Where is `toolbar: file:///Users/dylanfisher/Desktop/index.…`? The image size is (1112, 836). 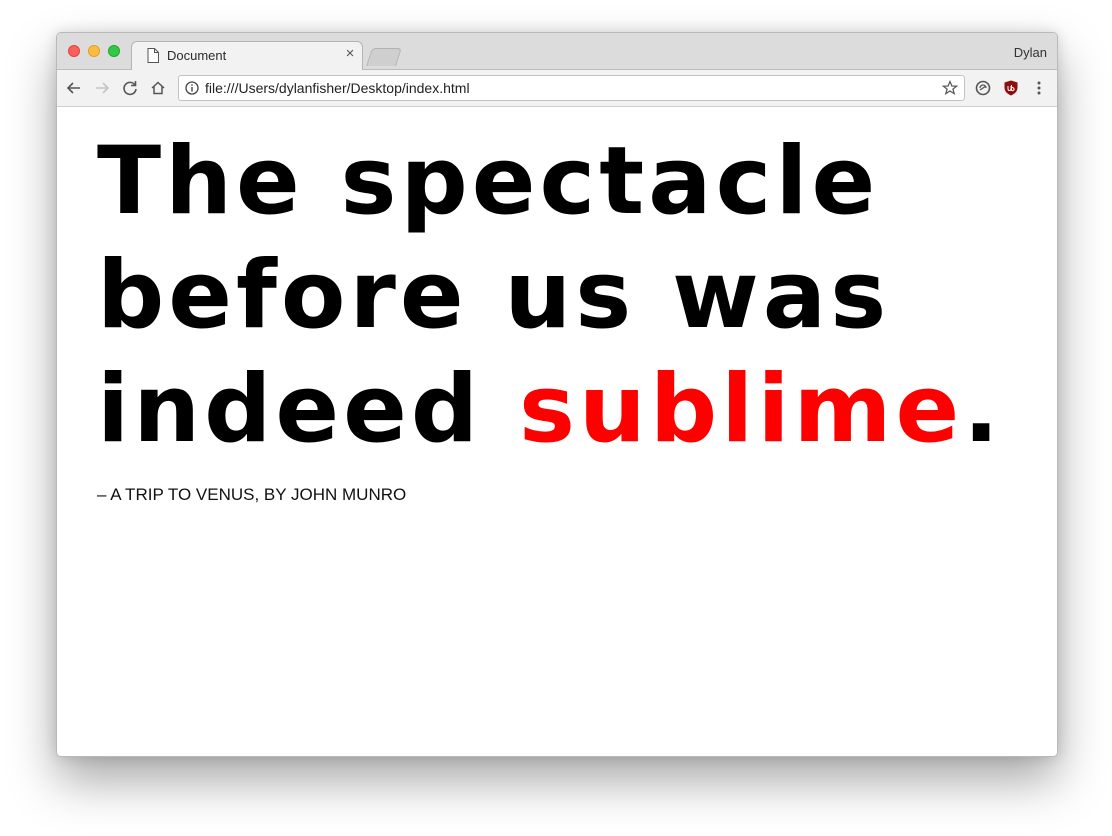 toolbar: file:///Users/dylanfisher/Desktop/index.… is located at coordinates (557, 88).